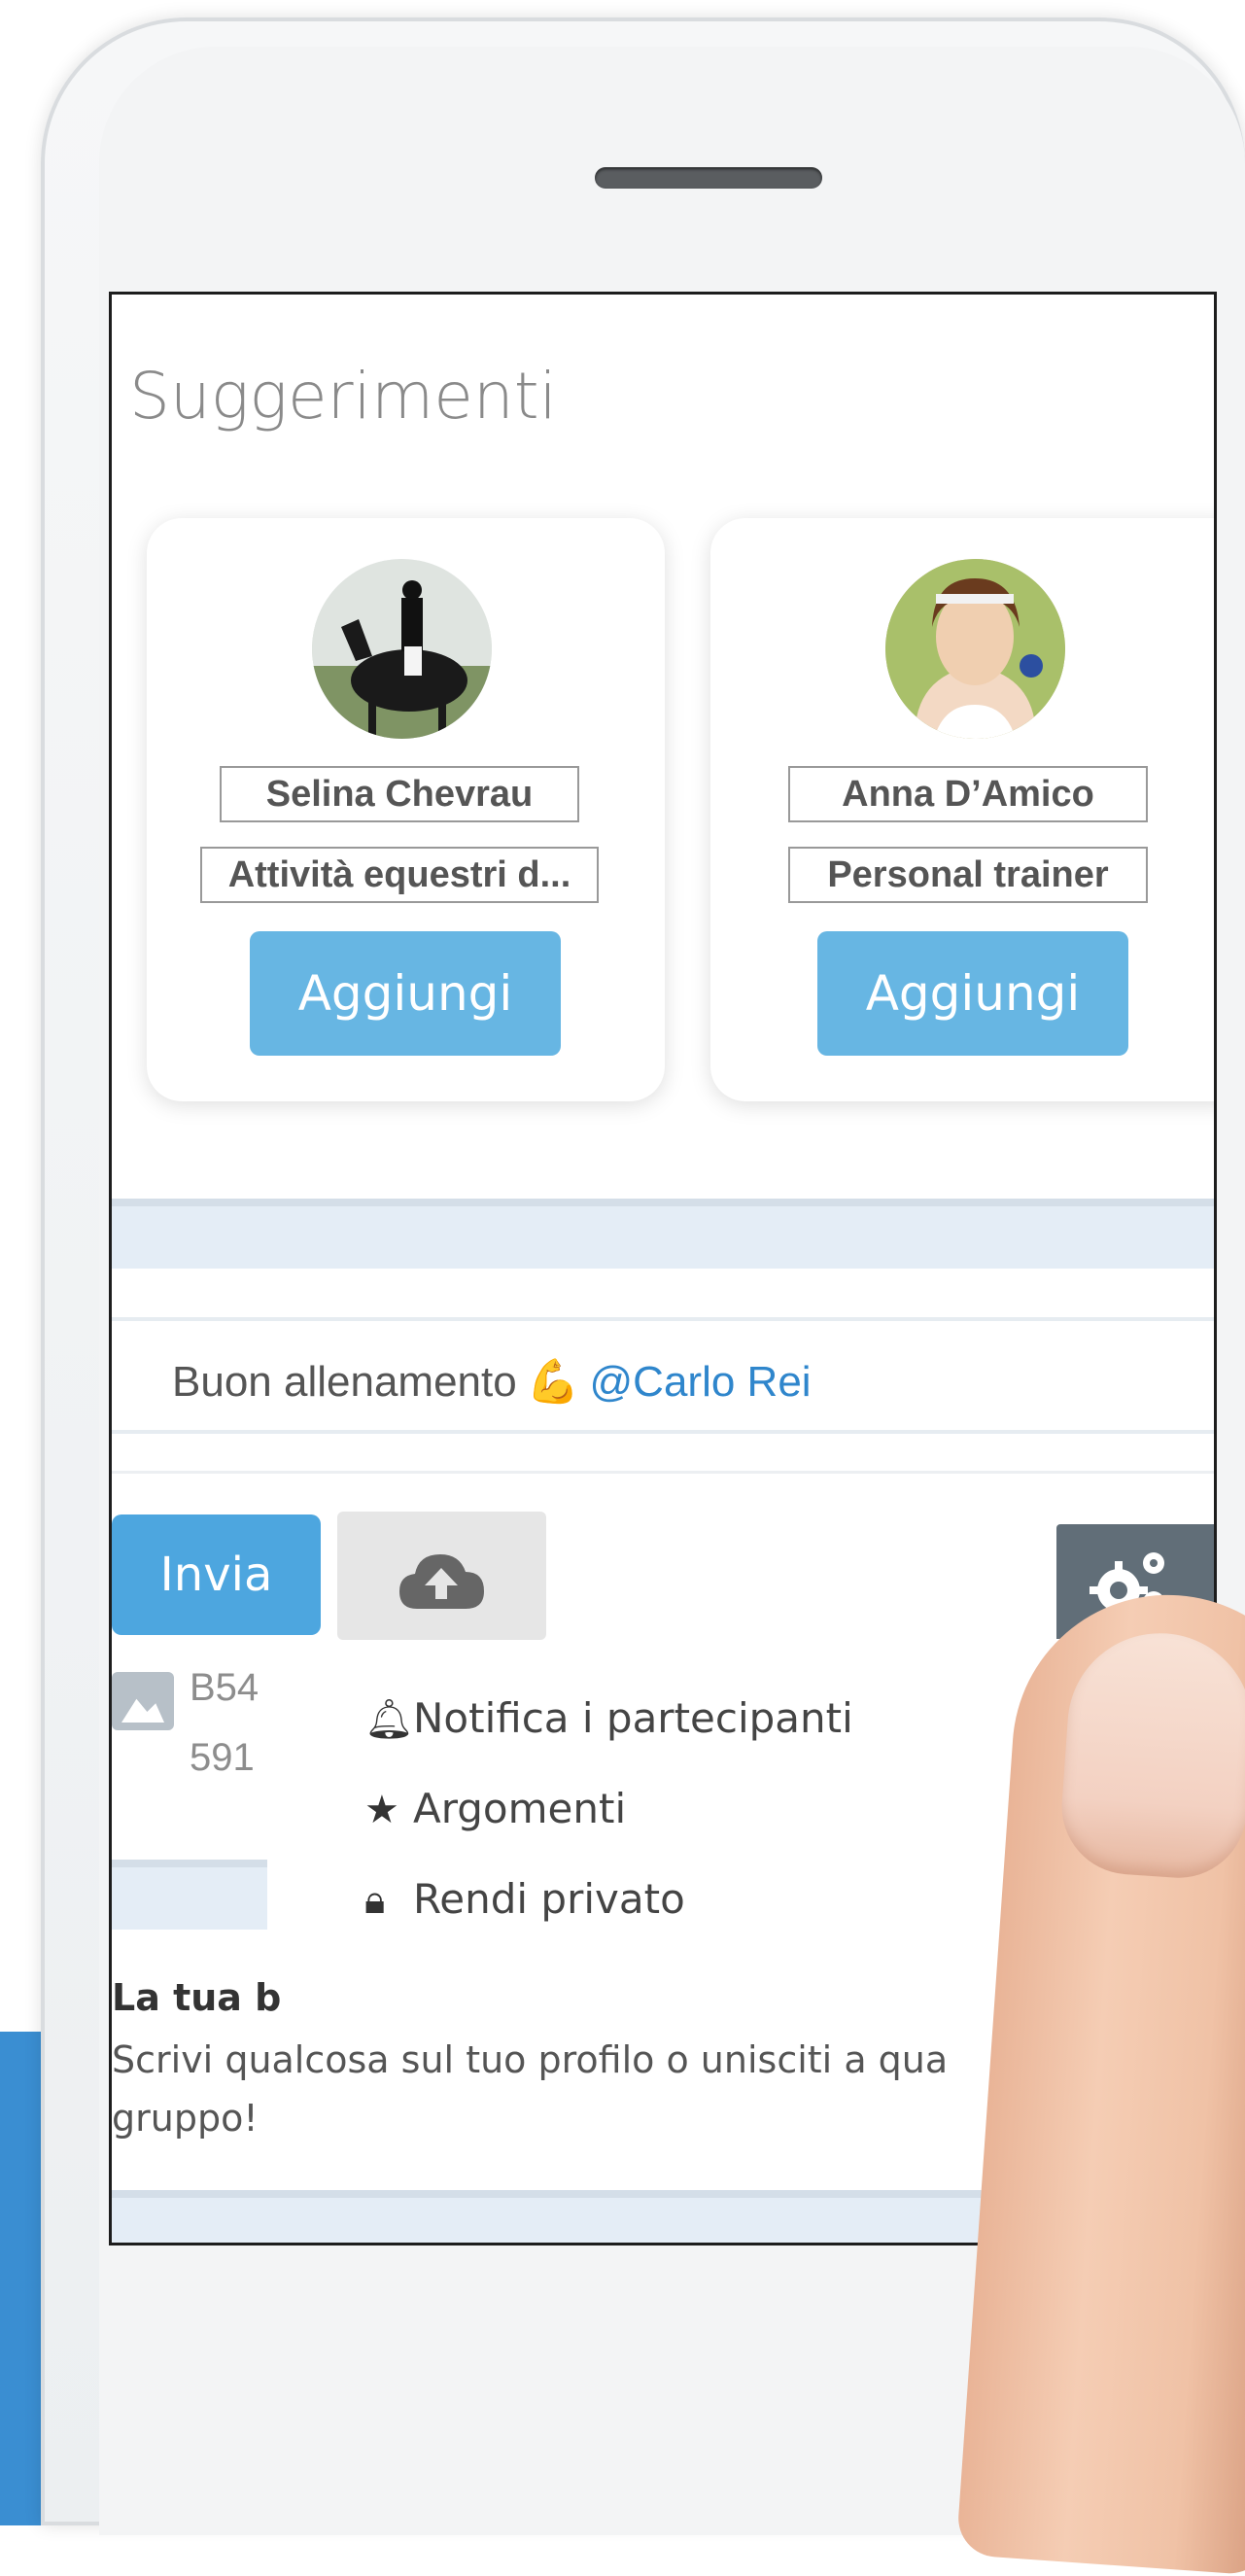 Image resolution: width=1245 pixels, height=2576 pixels. I want to click on fingernail, so click(1150, 1754).